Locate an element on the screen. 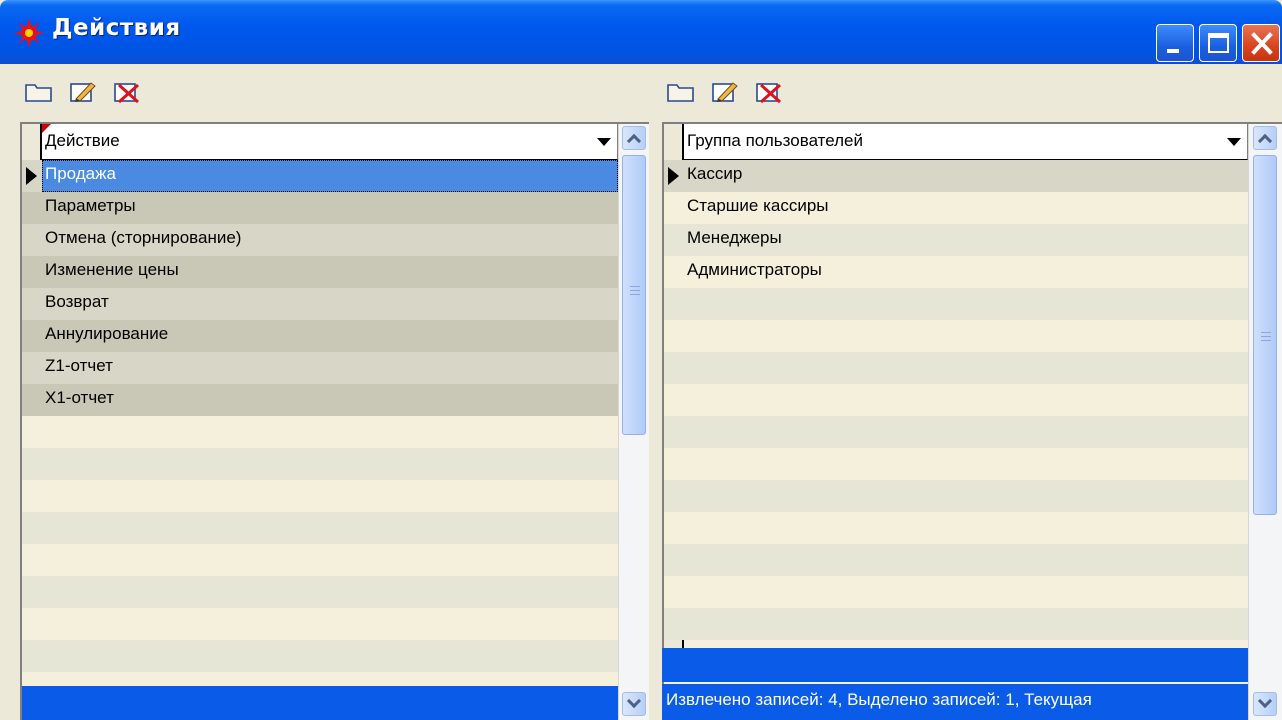 Image resolution: width=1282 pixels, height=720 pixels. window-title: Действия is located at coordinates (116, 28).